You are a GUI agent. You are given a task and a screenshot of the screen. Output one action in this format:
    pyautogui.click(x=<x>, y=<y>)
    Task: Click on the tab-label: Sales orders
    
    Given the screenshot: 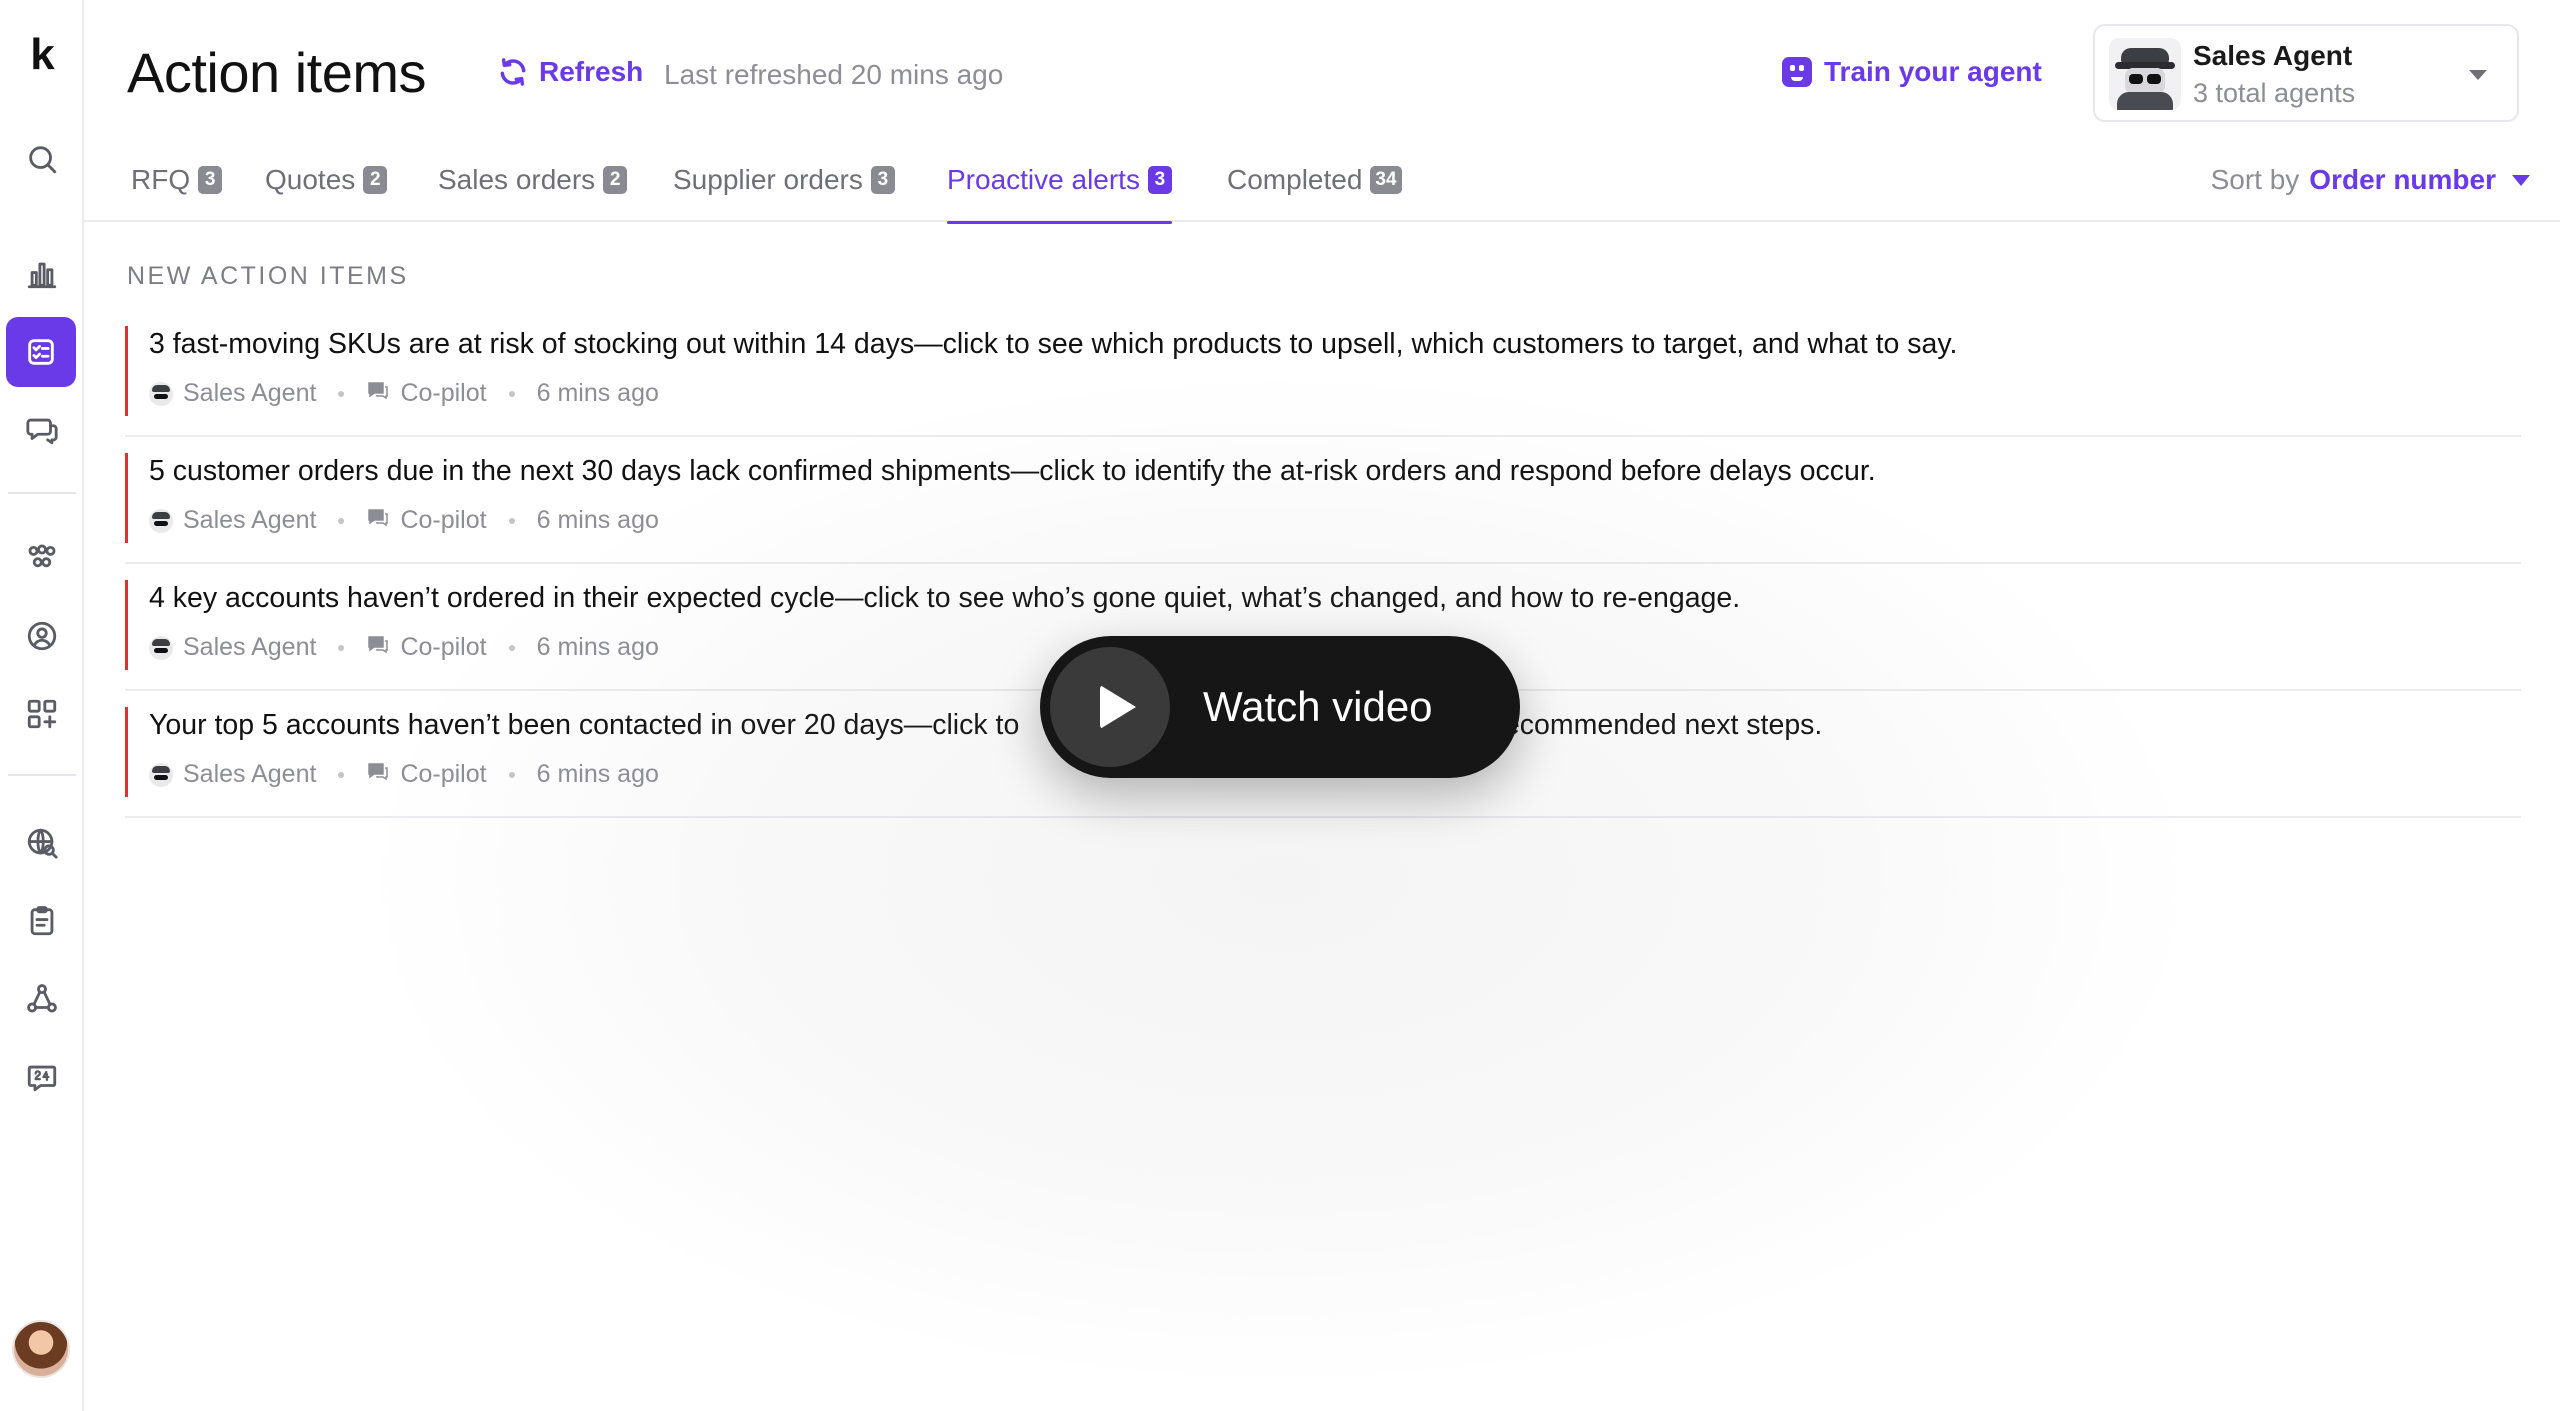 What is the action you would take?
    pyautogui.click(x=517, y=179)
    